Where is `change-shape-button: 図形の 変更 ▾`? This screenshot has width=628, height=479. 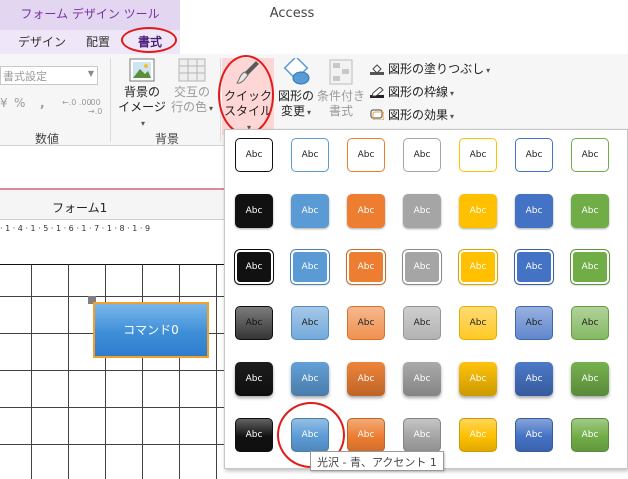
change-shape-button: 図形の 変更 ▾ is located at coordinates (296, 89).